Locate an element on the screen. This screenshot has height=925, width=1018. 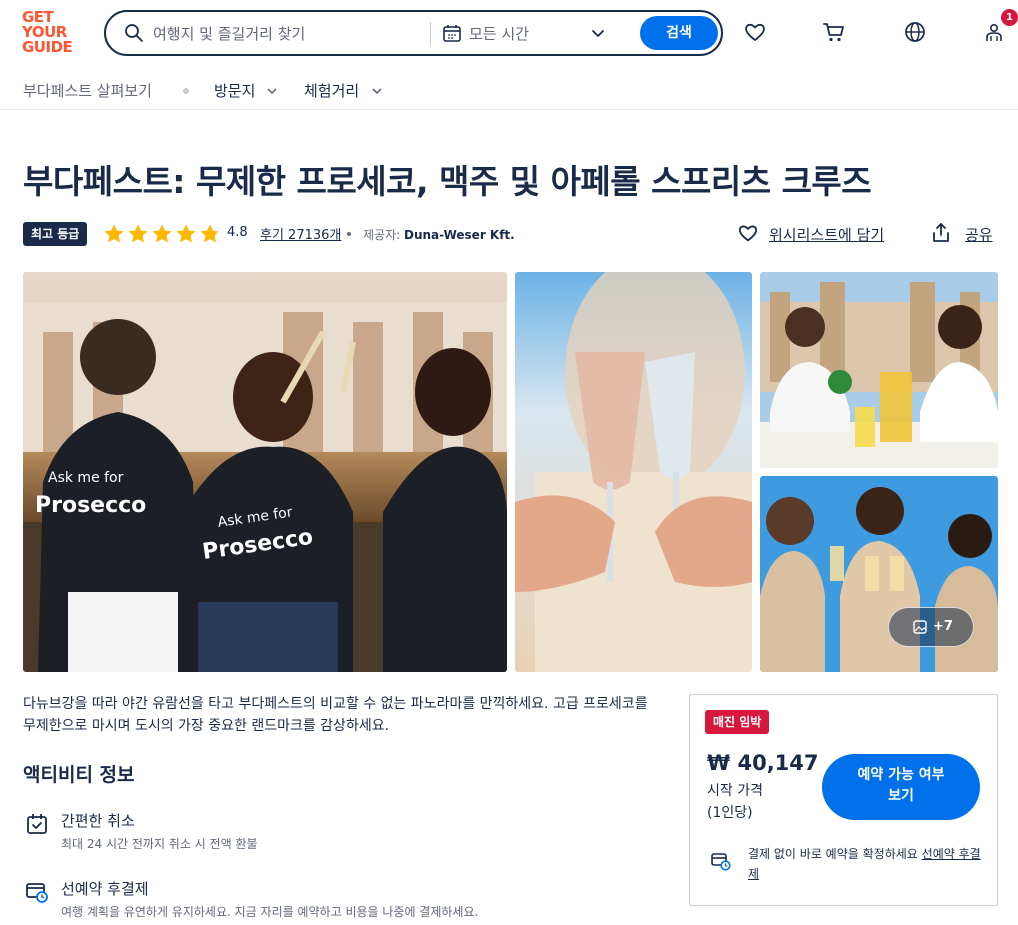
price-from-label: 시작 가격 is located at coordinates (735, 791).